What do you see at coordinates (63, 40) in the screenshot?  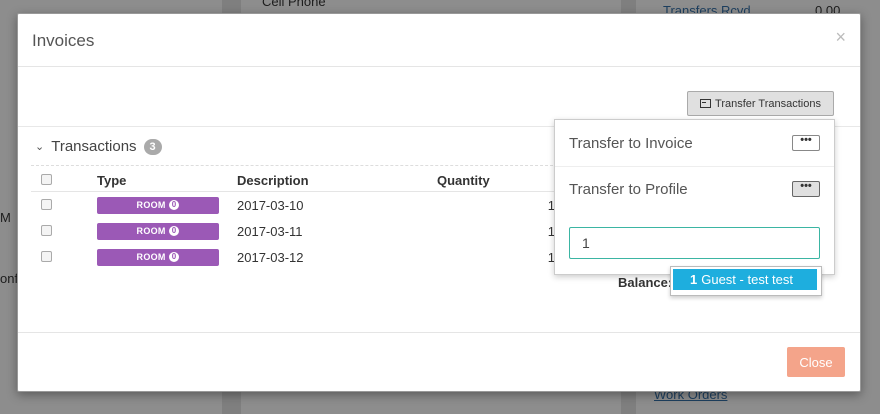 I see `modal-title: Invoices` at bounding box center [63, 40].